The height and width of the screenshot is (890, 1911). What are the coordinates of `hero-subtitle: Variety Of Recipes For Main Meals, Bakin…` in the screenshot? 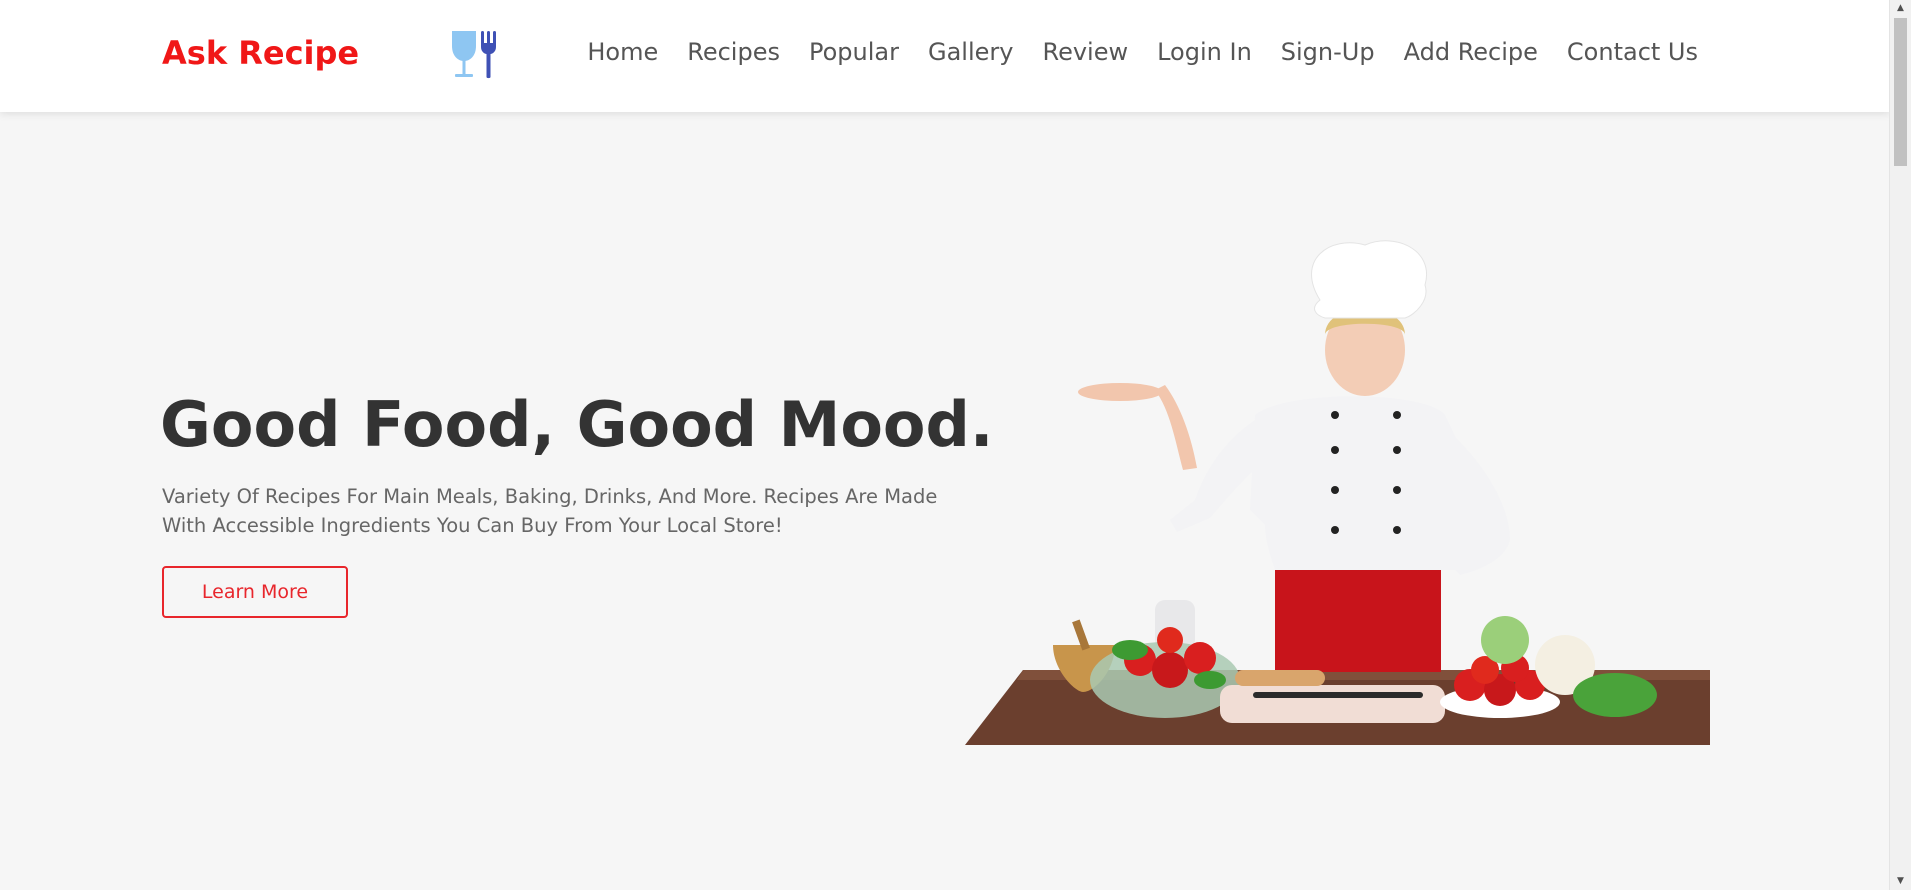 It's located at (550, 511).